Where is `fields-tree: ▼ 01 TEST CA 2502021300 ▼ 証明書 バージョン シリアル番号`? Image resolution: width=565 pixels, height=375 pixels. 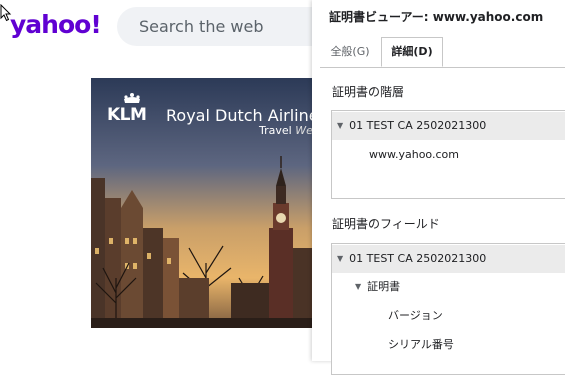
fields-tree: ▼ 01 TEST CA 2502021300 ▼ 証明書 バージョン シリアル番号 is located at coordinates (448, 309).